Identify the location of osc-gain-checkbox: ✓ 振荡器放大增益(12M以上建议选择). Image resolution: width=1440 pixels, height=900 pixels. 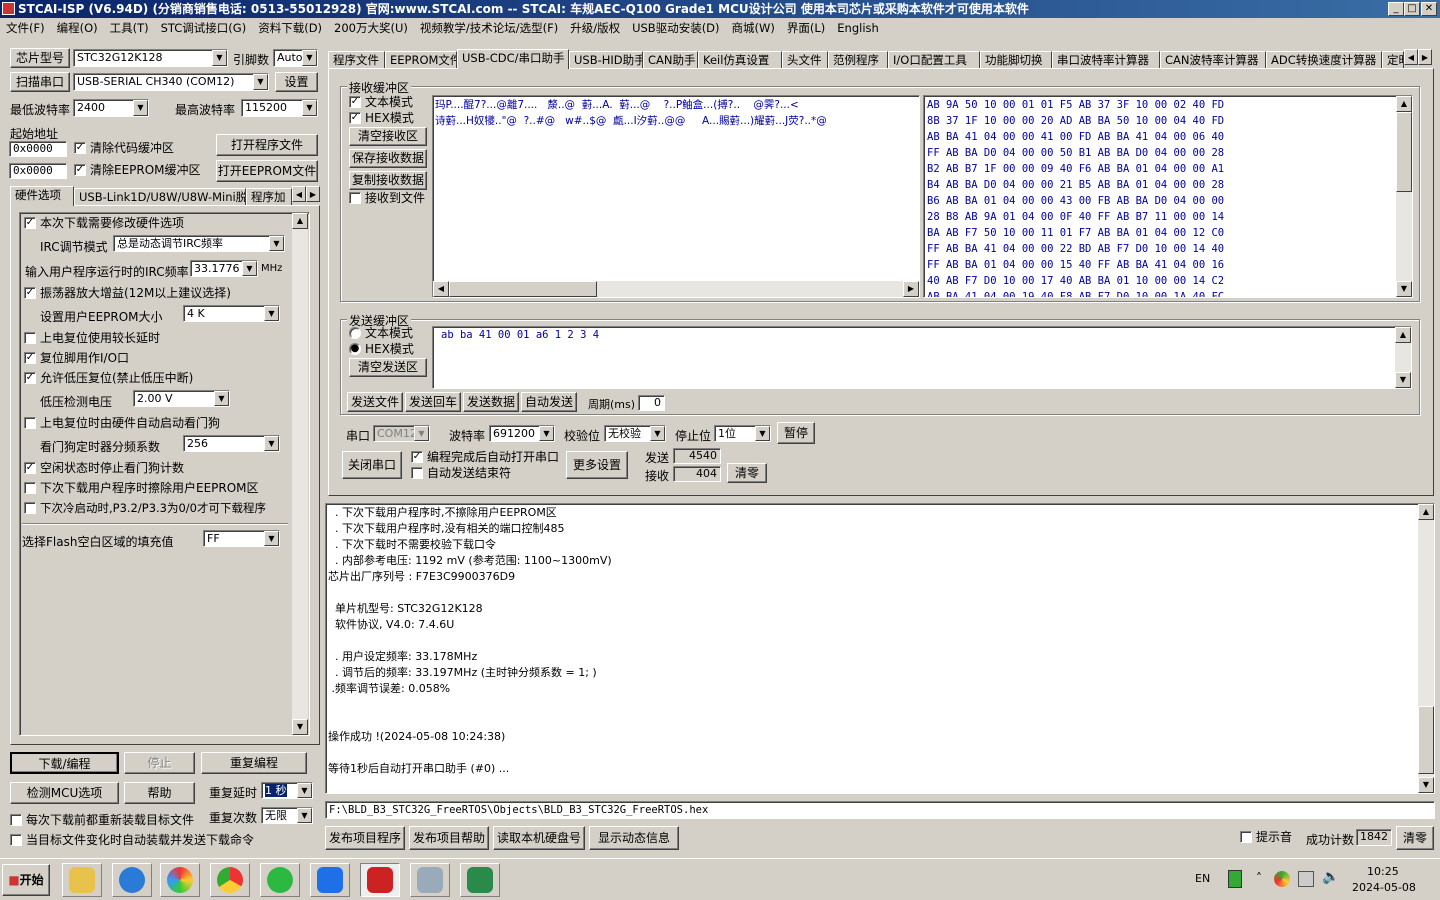
(126, 293).